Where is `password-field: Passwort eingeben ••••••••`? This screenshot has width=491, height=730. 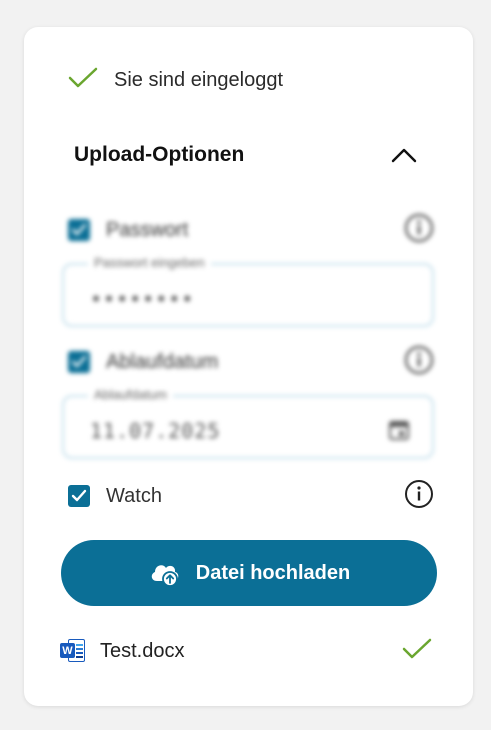 password-field: Passwort eingeben •••••••• is located at coordinates (248, 291).